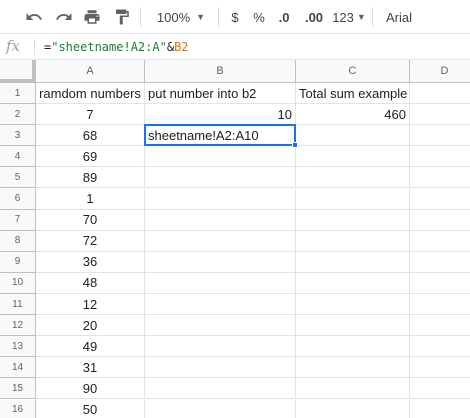 This screenshot has height=418, width=470. What do you see at coordinates (18, 71) in the screenshot?
I see `select-all-corner` at bounding box center [18, 71].